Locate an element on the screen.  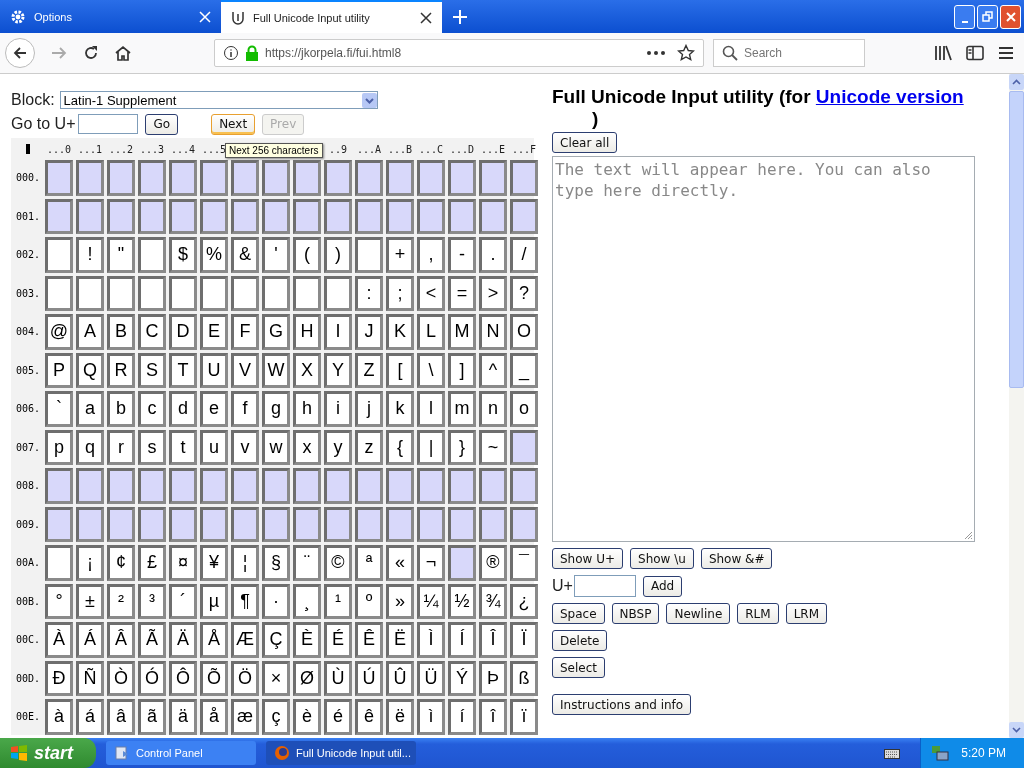
character-key: Ò is located at coordinates (121, 678).